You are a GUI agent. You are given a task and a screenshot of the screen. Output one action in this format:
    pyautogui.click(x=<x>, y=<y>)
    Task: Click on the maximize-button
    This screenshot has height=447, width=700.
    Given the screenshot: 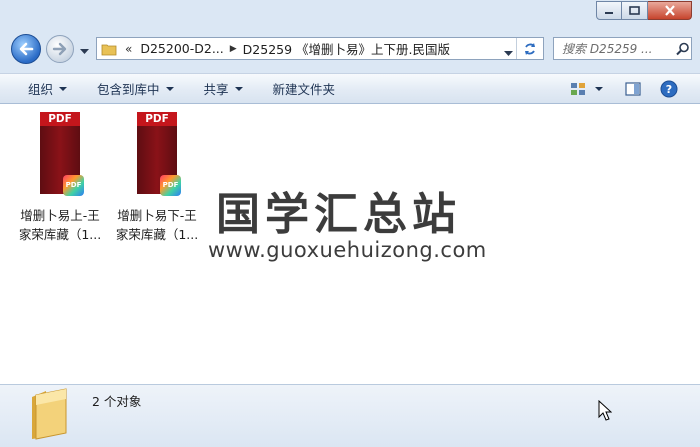 What is the action you would take?
    pyautogui.click(x=635, y=10)
    